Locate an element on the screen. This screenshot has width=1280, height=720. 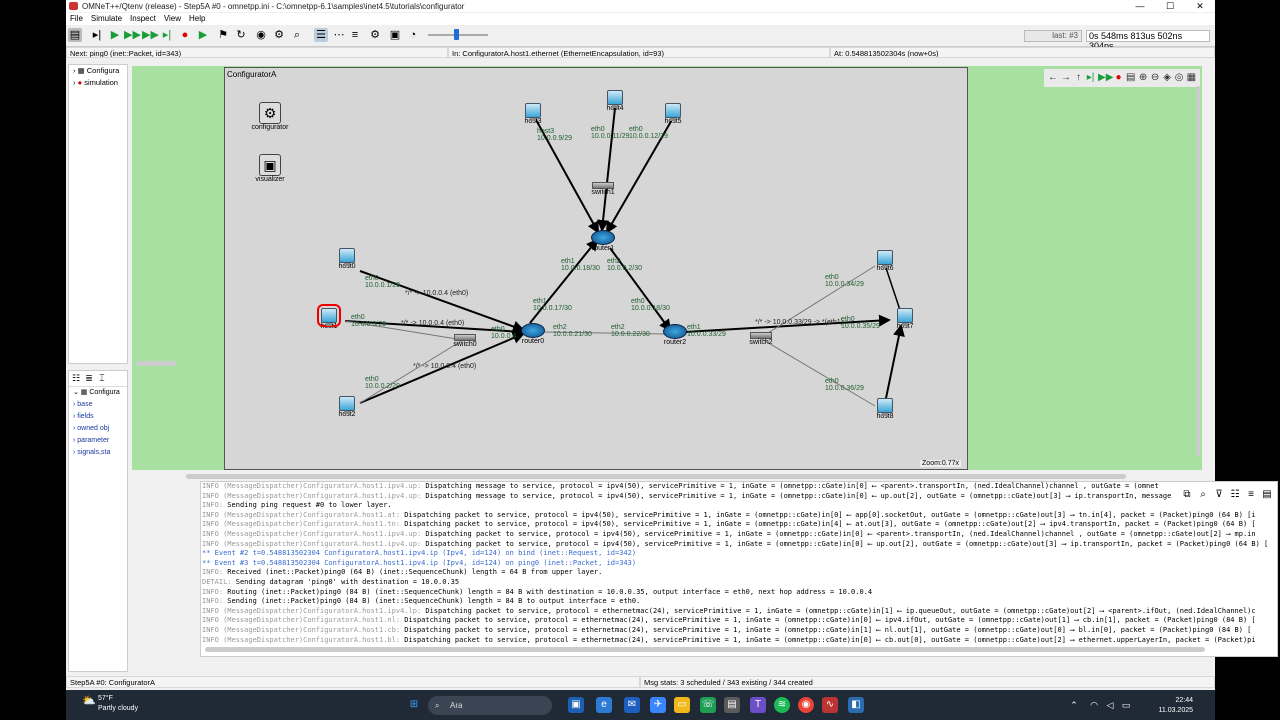
run-until-icon: ▸| is located at coordinates (167, 35).